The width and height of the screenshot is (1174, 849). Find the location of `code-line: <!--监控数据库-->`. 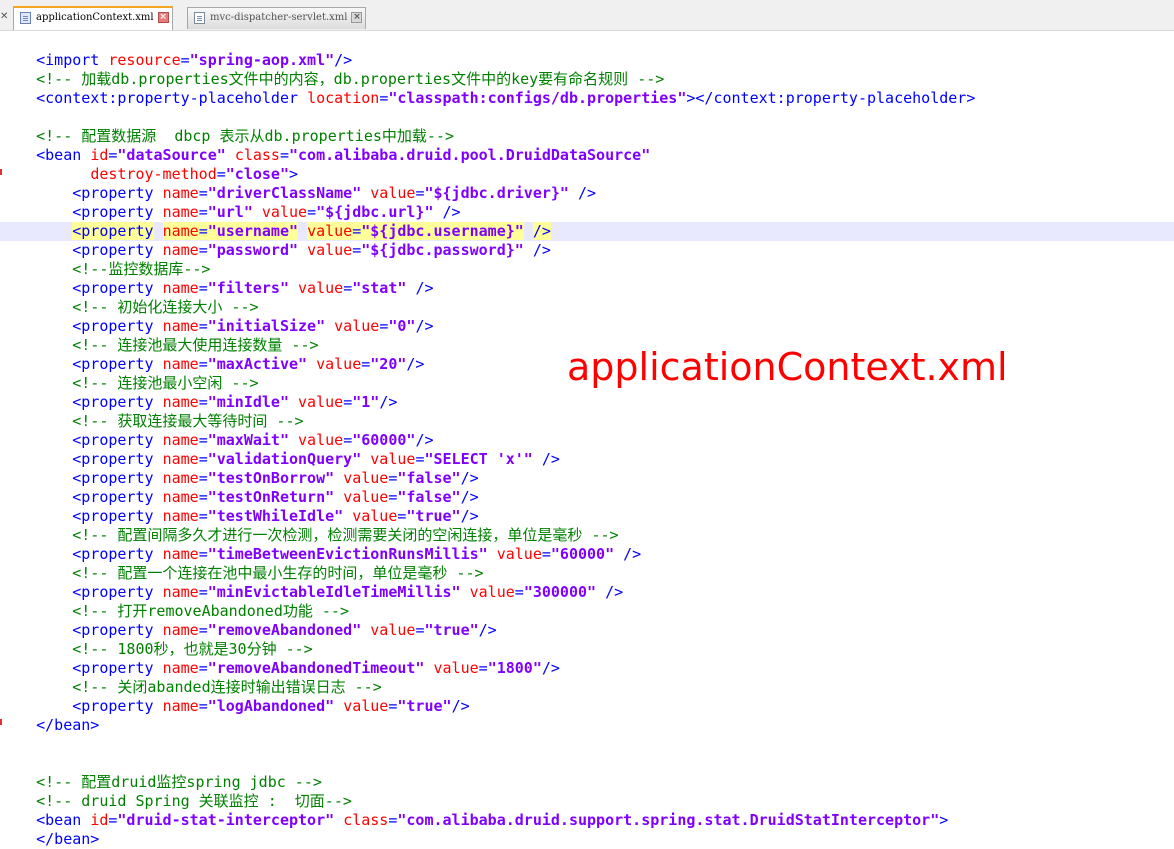

code-line: <!--监控数据库--> is located at coordinates (587, 269).